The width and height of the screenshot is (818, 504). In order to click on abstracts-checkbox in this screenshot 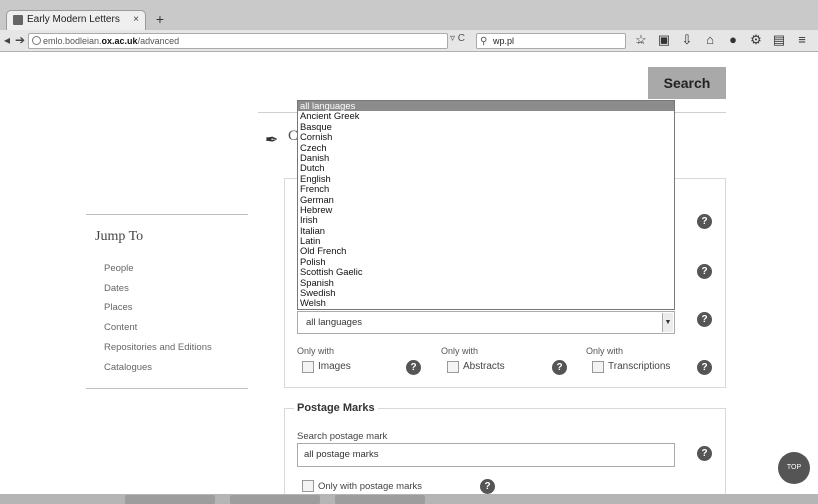, I will do `click(453, 367)`.